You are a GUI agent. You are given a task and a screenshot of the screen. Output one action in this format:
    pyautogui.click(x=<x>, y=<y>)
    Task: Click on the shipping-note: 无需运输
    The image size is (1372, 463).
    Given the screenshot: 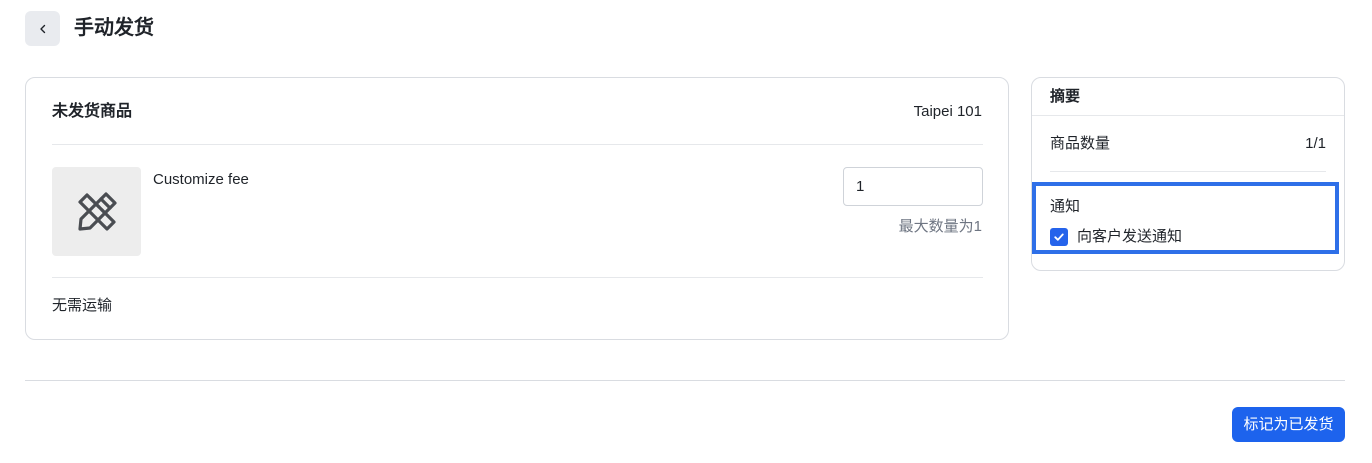 What is the action you would take?
    pyautogui.click(x=82, y=305)
    